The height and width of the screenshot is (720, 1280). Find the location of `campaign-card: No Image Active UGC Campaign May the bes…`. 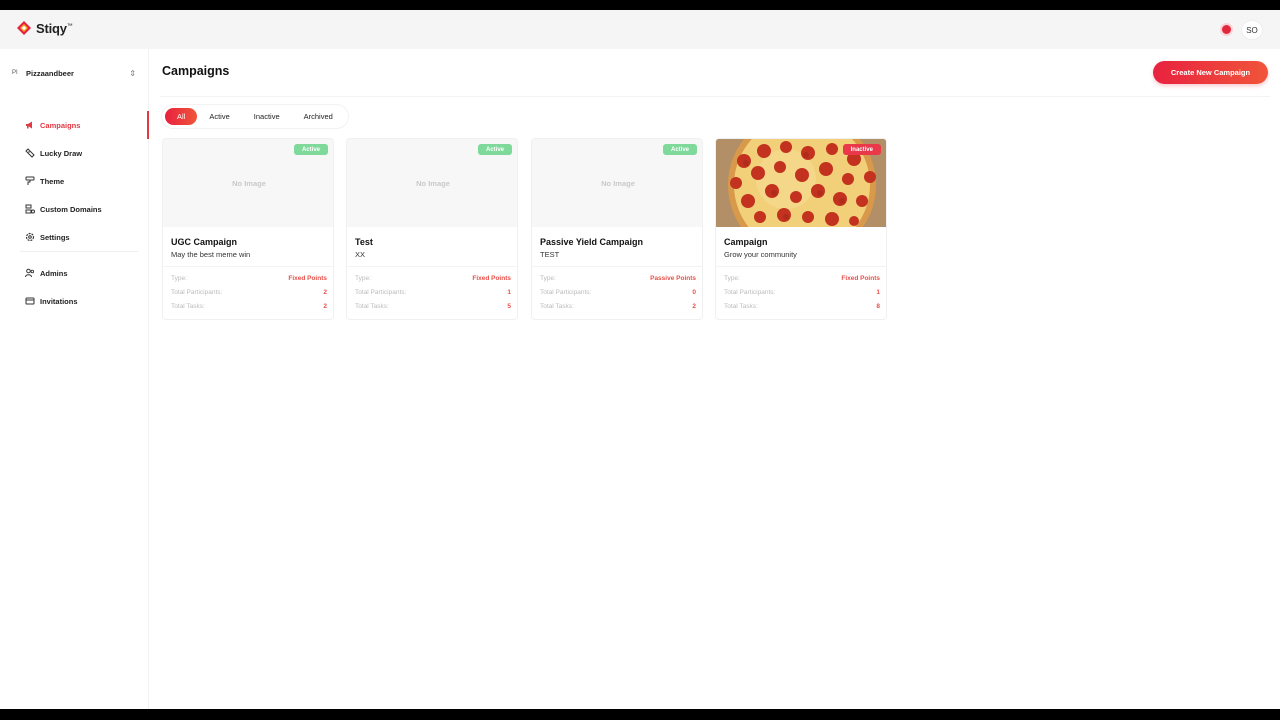

campaign-card: No Image Active UGC Campaign May the bes… is located at coordinates (248, 229).